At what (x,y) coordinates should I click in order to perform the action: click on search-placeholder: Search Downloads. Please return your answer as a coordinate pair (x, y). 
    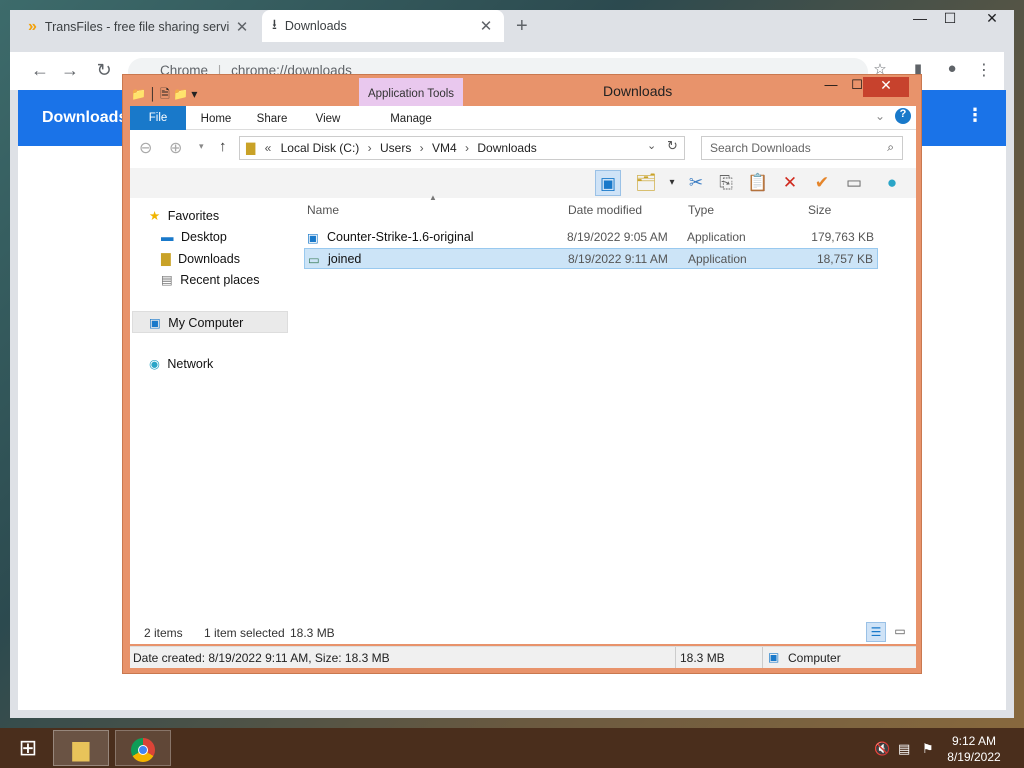
    Looking at the image, I should click on (760, 148).